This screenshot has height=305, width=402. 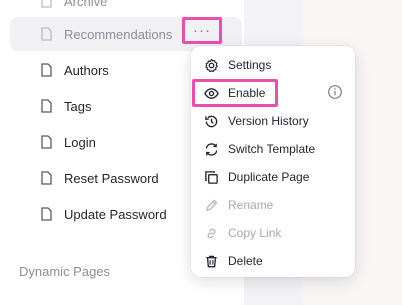 What do you see at coordinates (211, 177) in the screenshot?
I see `duplicate-icon` at bounding box center [211, 177].